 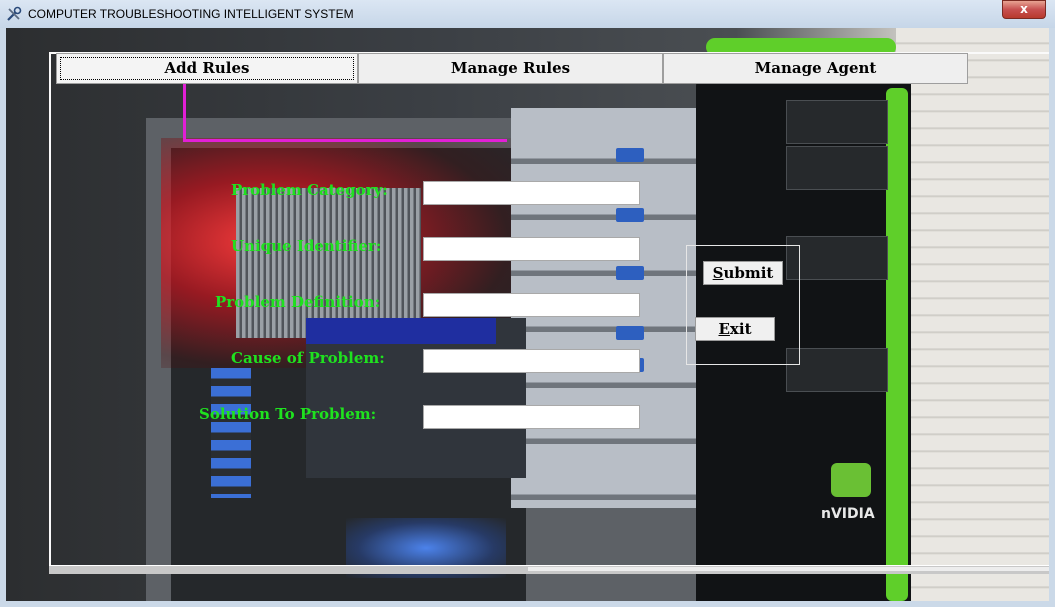 What do you see at coordinates (309, 190) in the screenshot?
I see `problem-category-label: Problem Category:` at bounding box center [309, 190].